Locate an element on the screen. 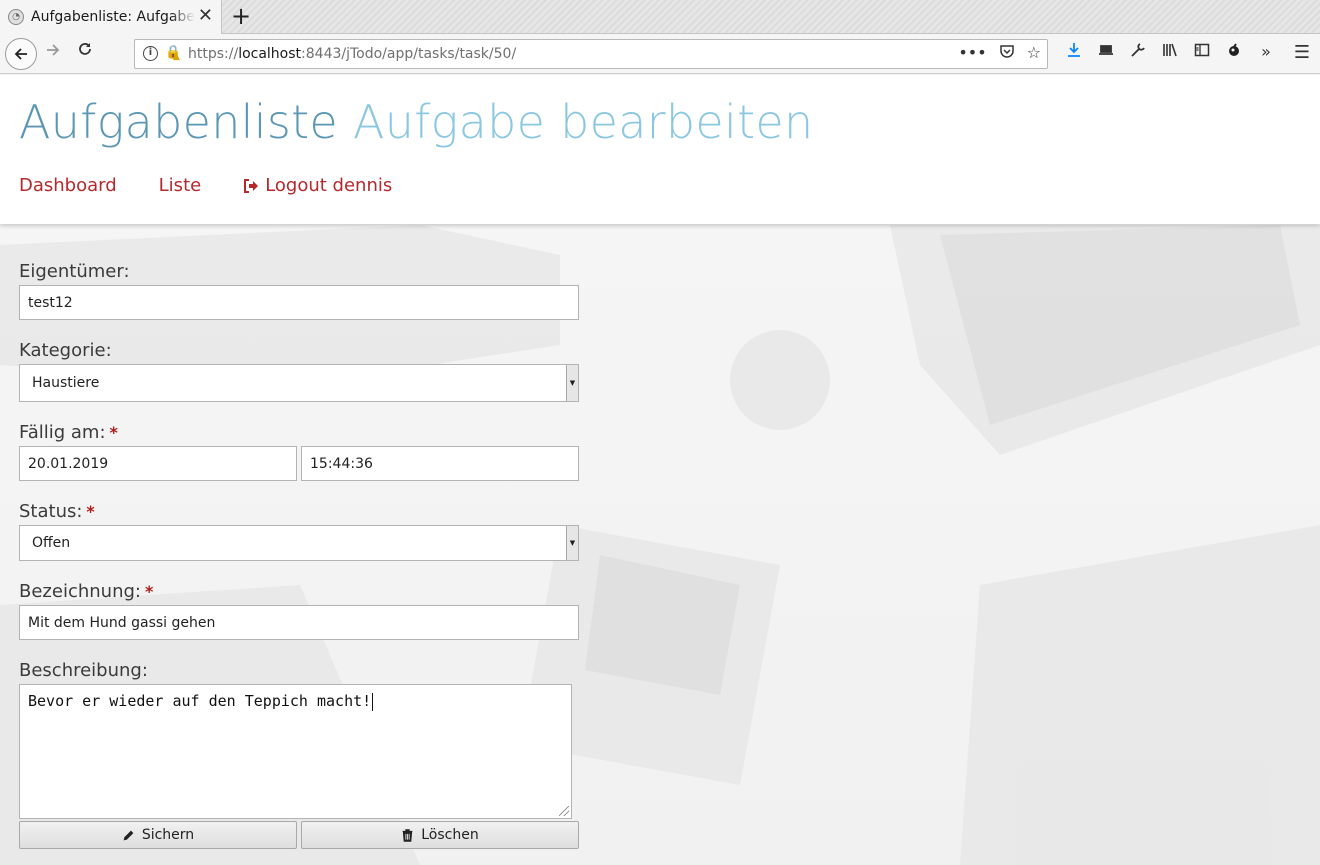 Image resolution: width=1320 pixels, height=865 pixels. nav-liste-link: Liste is located at coordinates (180, 185).